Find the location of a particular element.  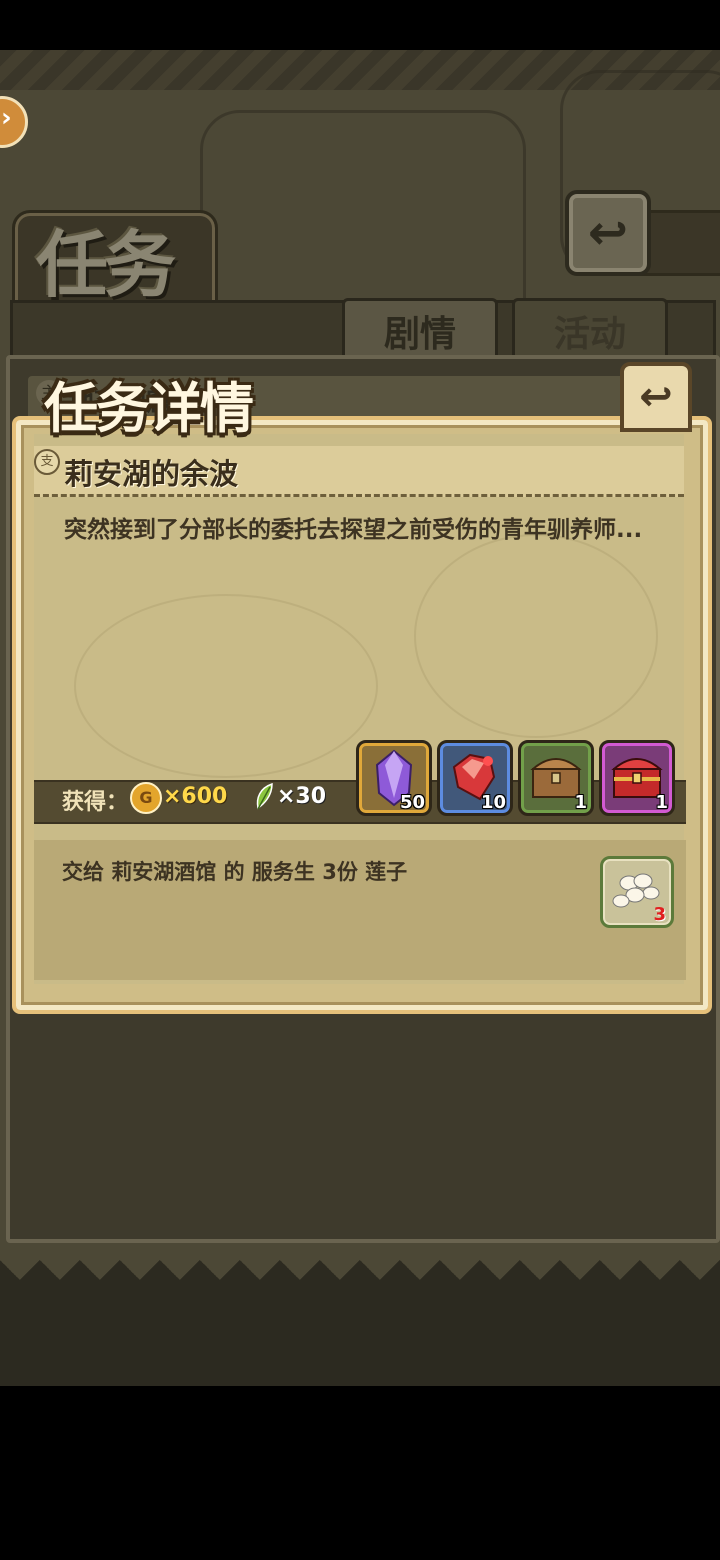

delivery-requirement: 交给 莉安湖酒馆 的 服务生 3份 莲子 is located at coordinates (235, 872).